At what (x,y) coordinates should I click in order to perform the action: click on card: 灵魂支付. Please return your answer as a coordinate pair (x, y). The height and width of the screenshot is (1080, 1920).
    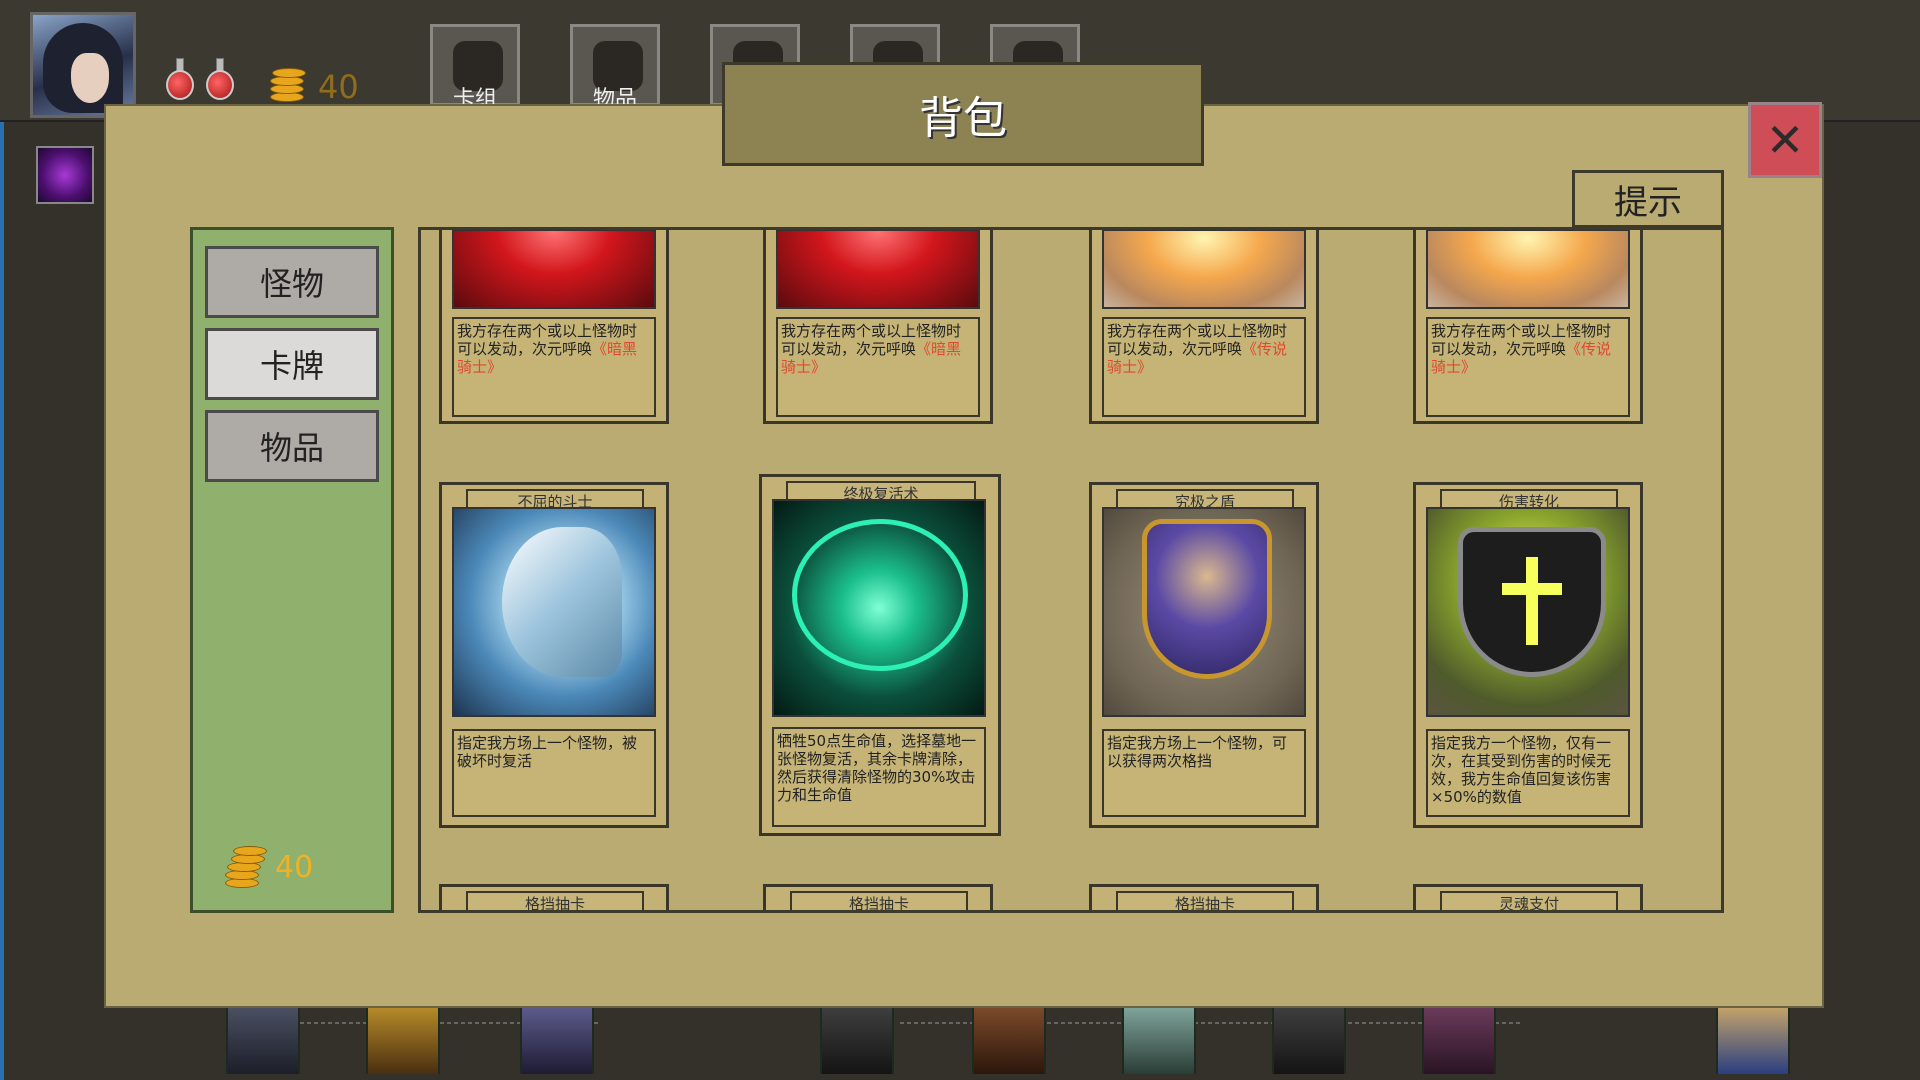
    Looking at the image, I should click on (1528, 897).